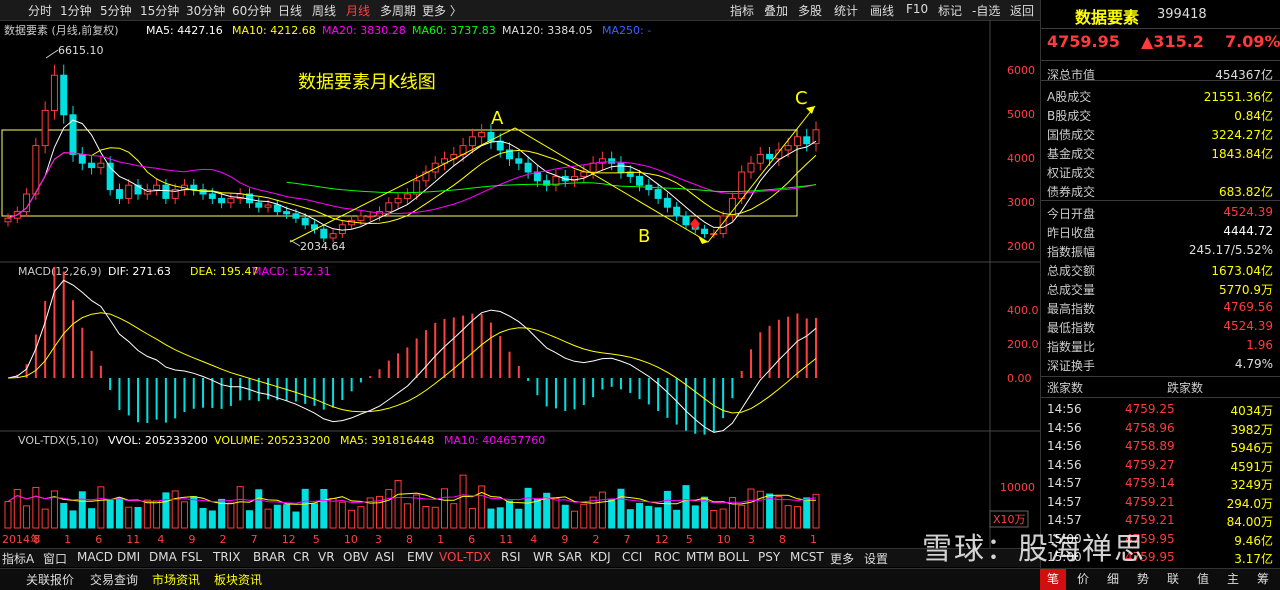 The height and width of the screenshot is (590, 1280). I want to click on tab-more: 更多 〉, so click(442, 10).